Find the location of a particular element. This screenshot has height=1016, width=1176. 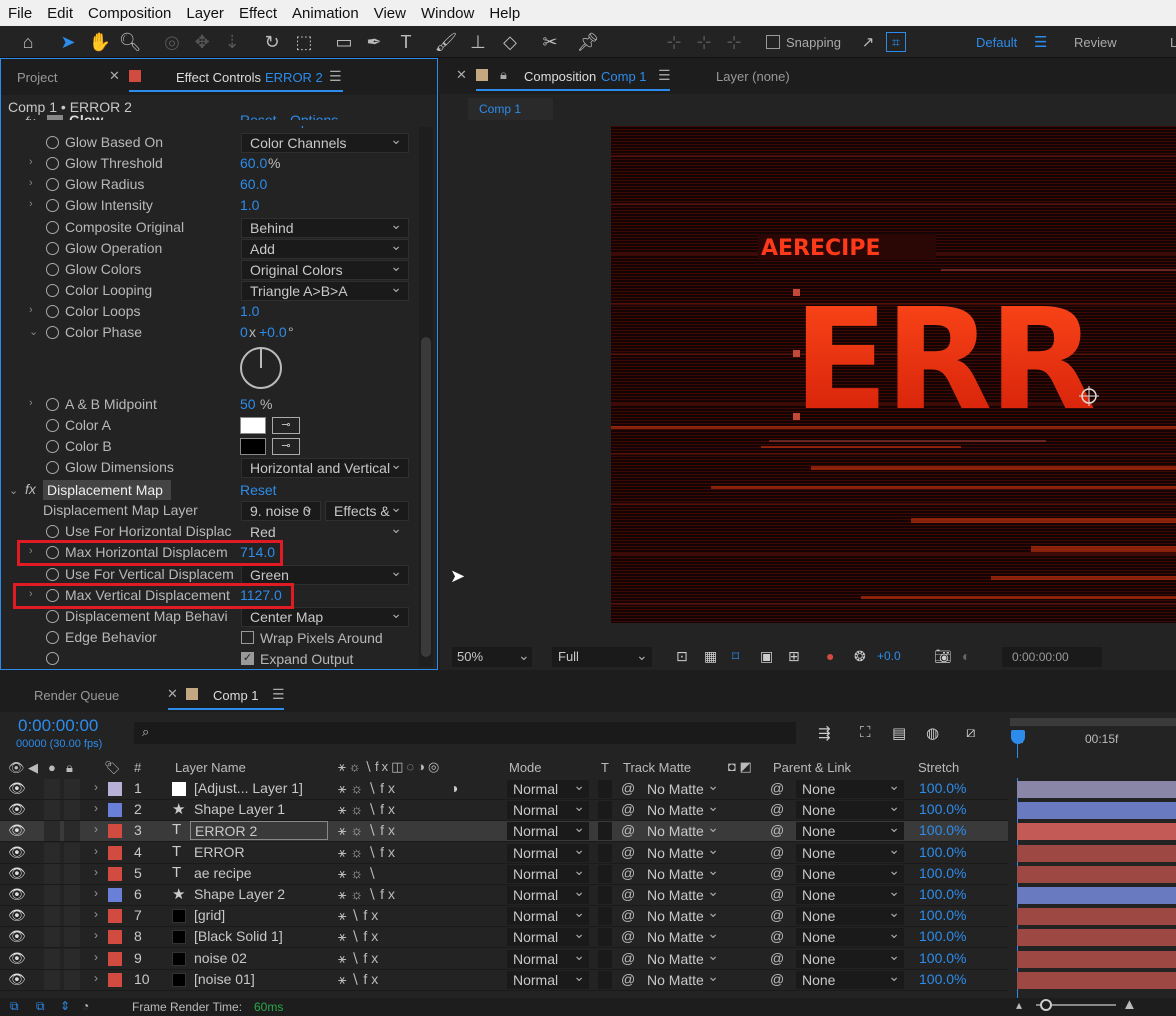

rotate-tool-icon: ↻ is located at coordinates (272, 42).